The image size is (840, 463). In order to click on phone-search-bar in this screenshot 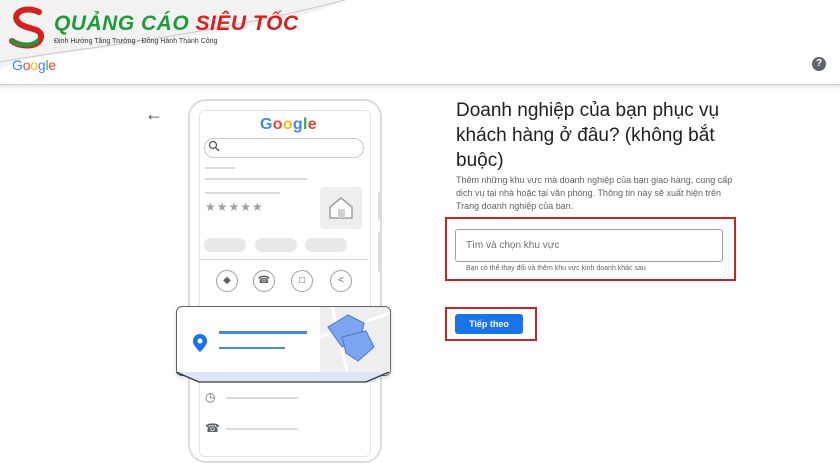, I will do `click(284, 148)`.